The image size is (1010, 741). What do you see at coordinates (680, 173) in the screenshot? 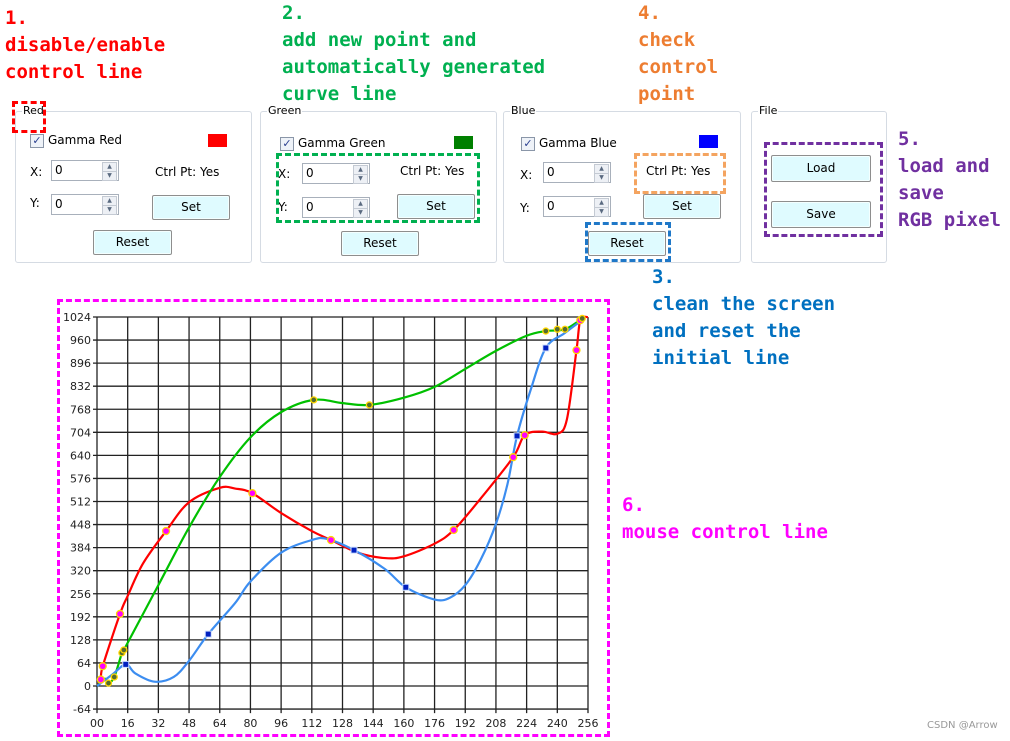
I see `highlight-ctrl-pt` at bounding box center [680, 173].